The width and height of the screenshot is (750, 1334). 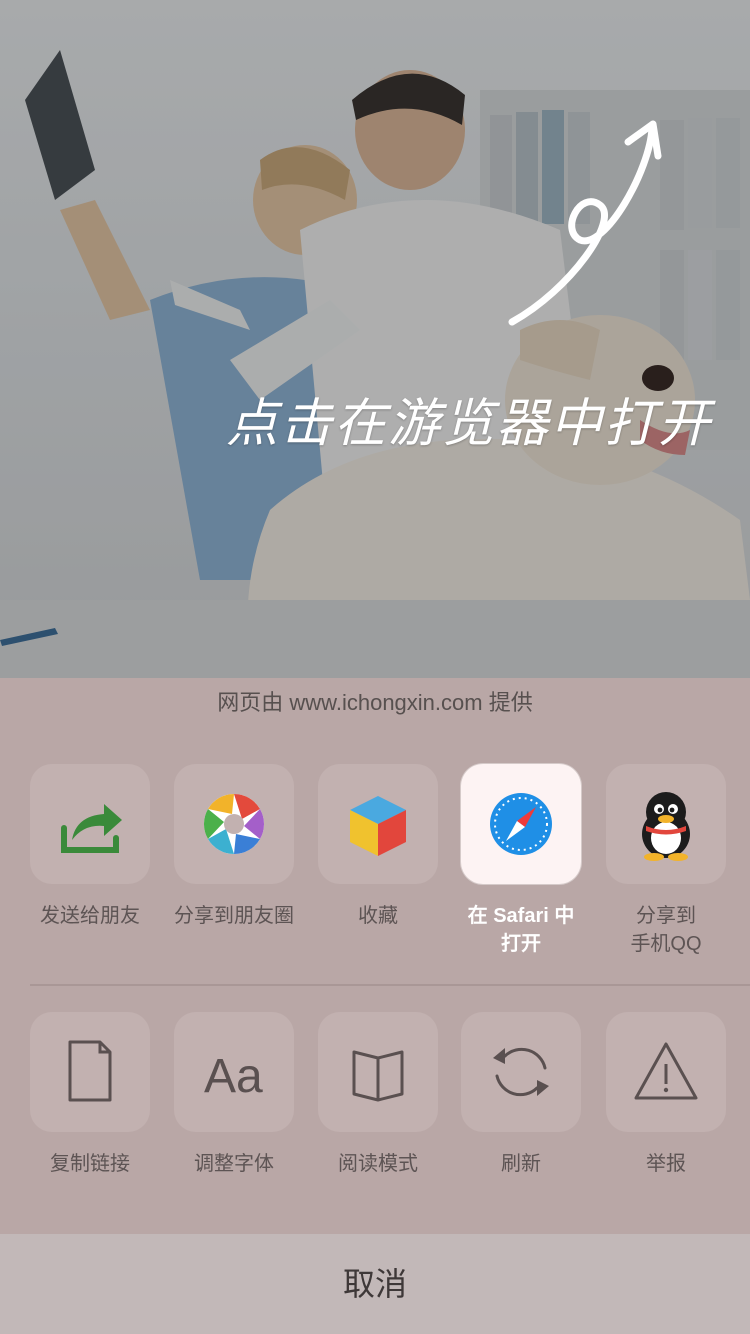 What do you see at coordinates (234, 1112) in the screenshot?
I see `adjust-font-button: Aa 调整字体` at bounding box center [234, 1112].